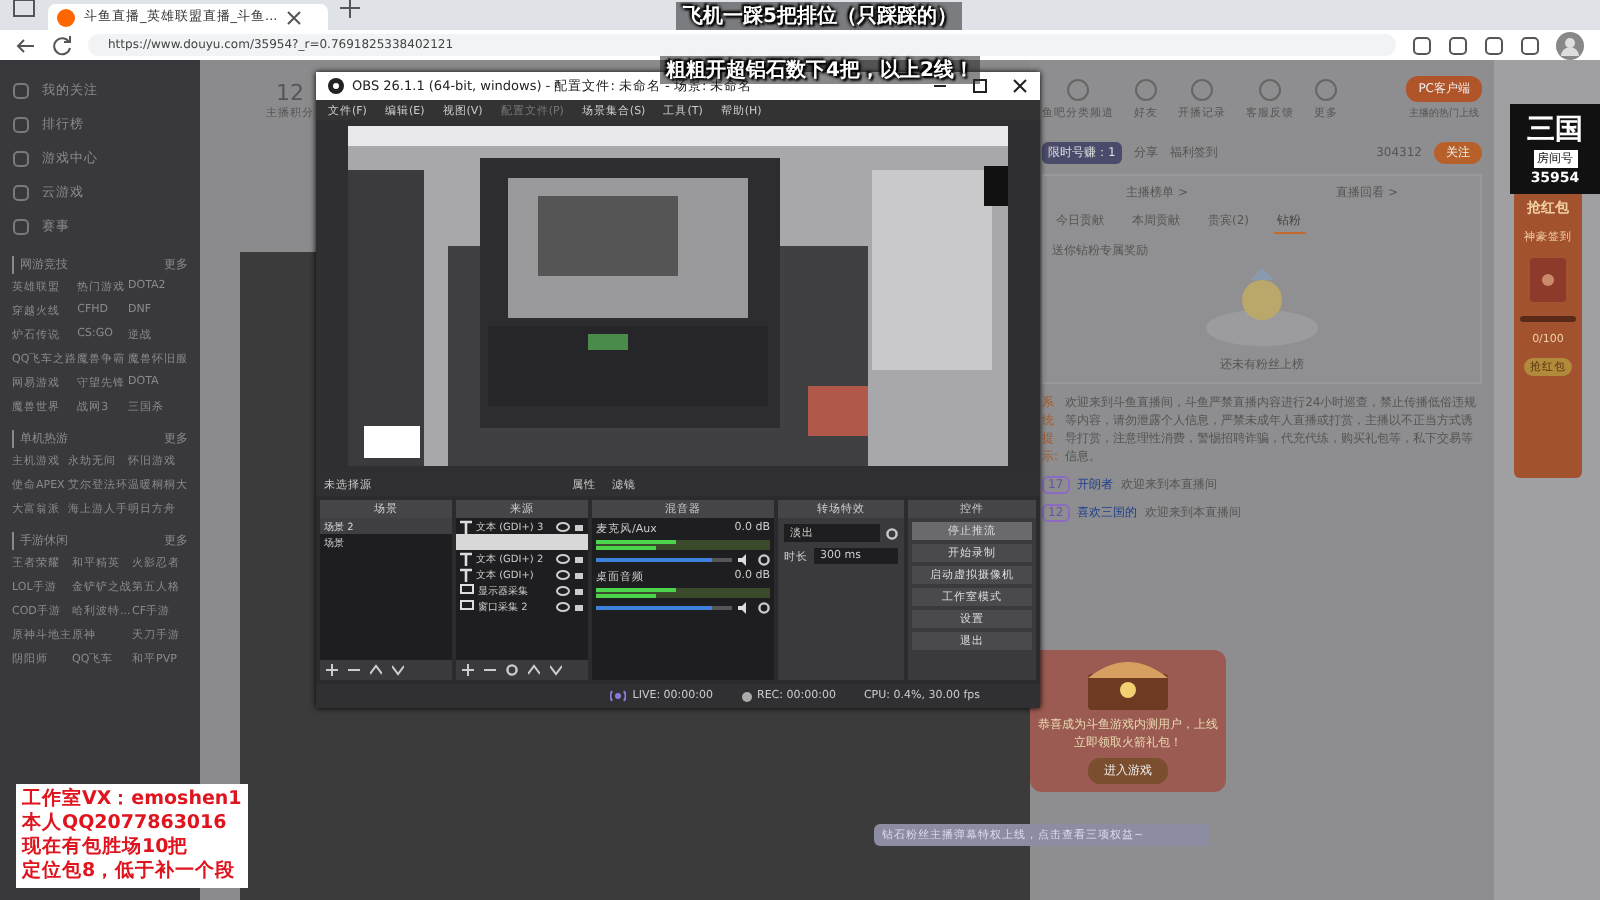  What do you see at coordinates (130, 872) in the screenshot?
I see `ad-text: 定位包8，低于补一个段` at bounding box center [130, 872].